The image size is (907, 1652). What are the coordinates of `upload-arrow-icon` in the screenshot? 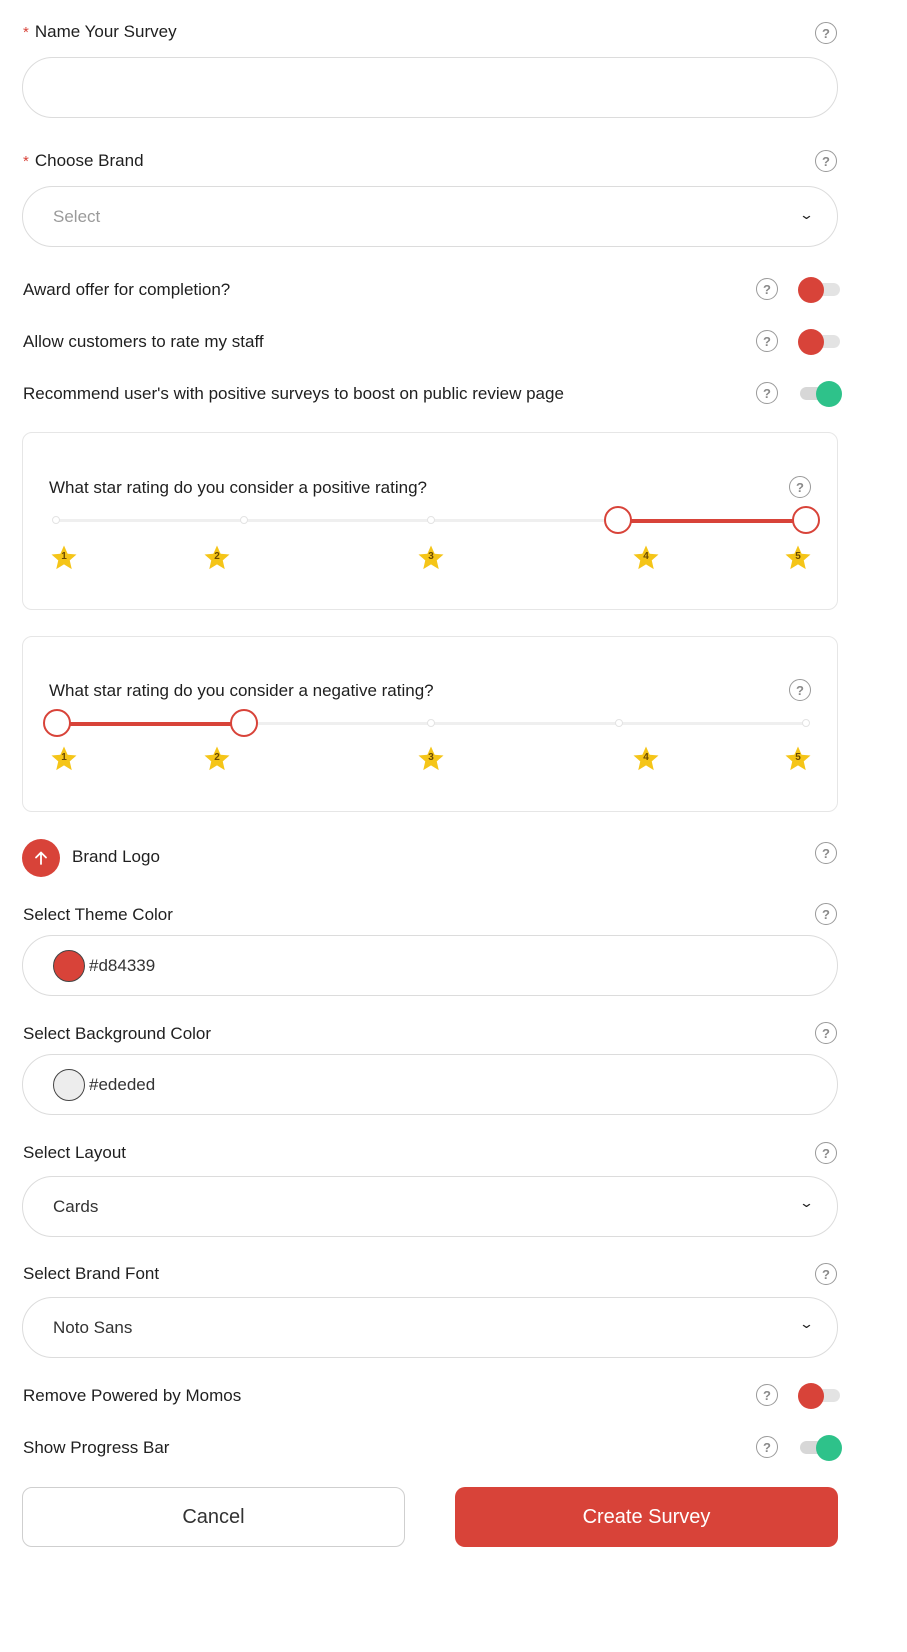 It's located at (41, 858).